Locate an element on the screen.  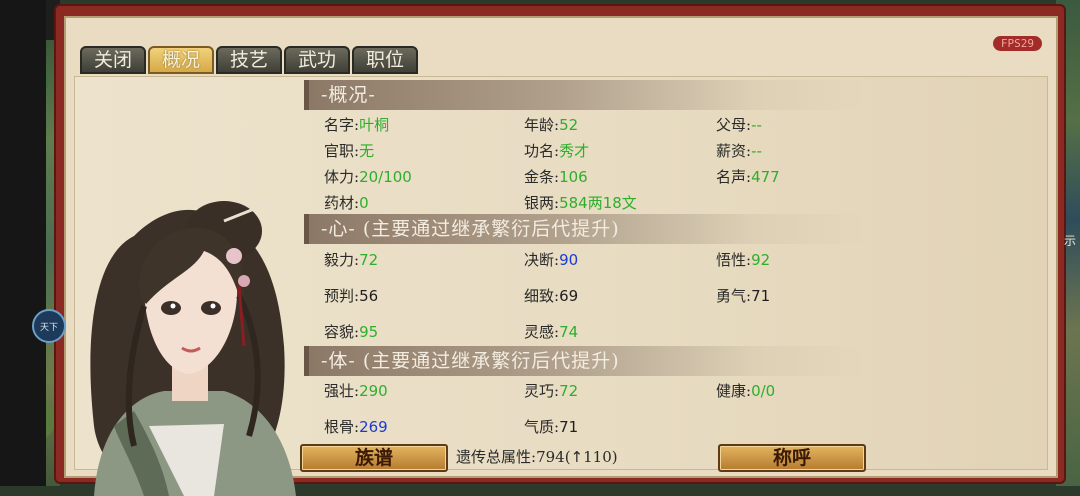
stat-perseverance: 毅力:72 is located at coordinates (351, 260).